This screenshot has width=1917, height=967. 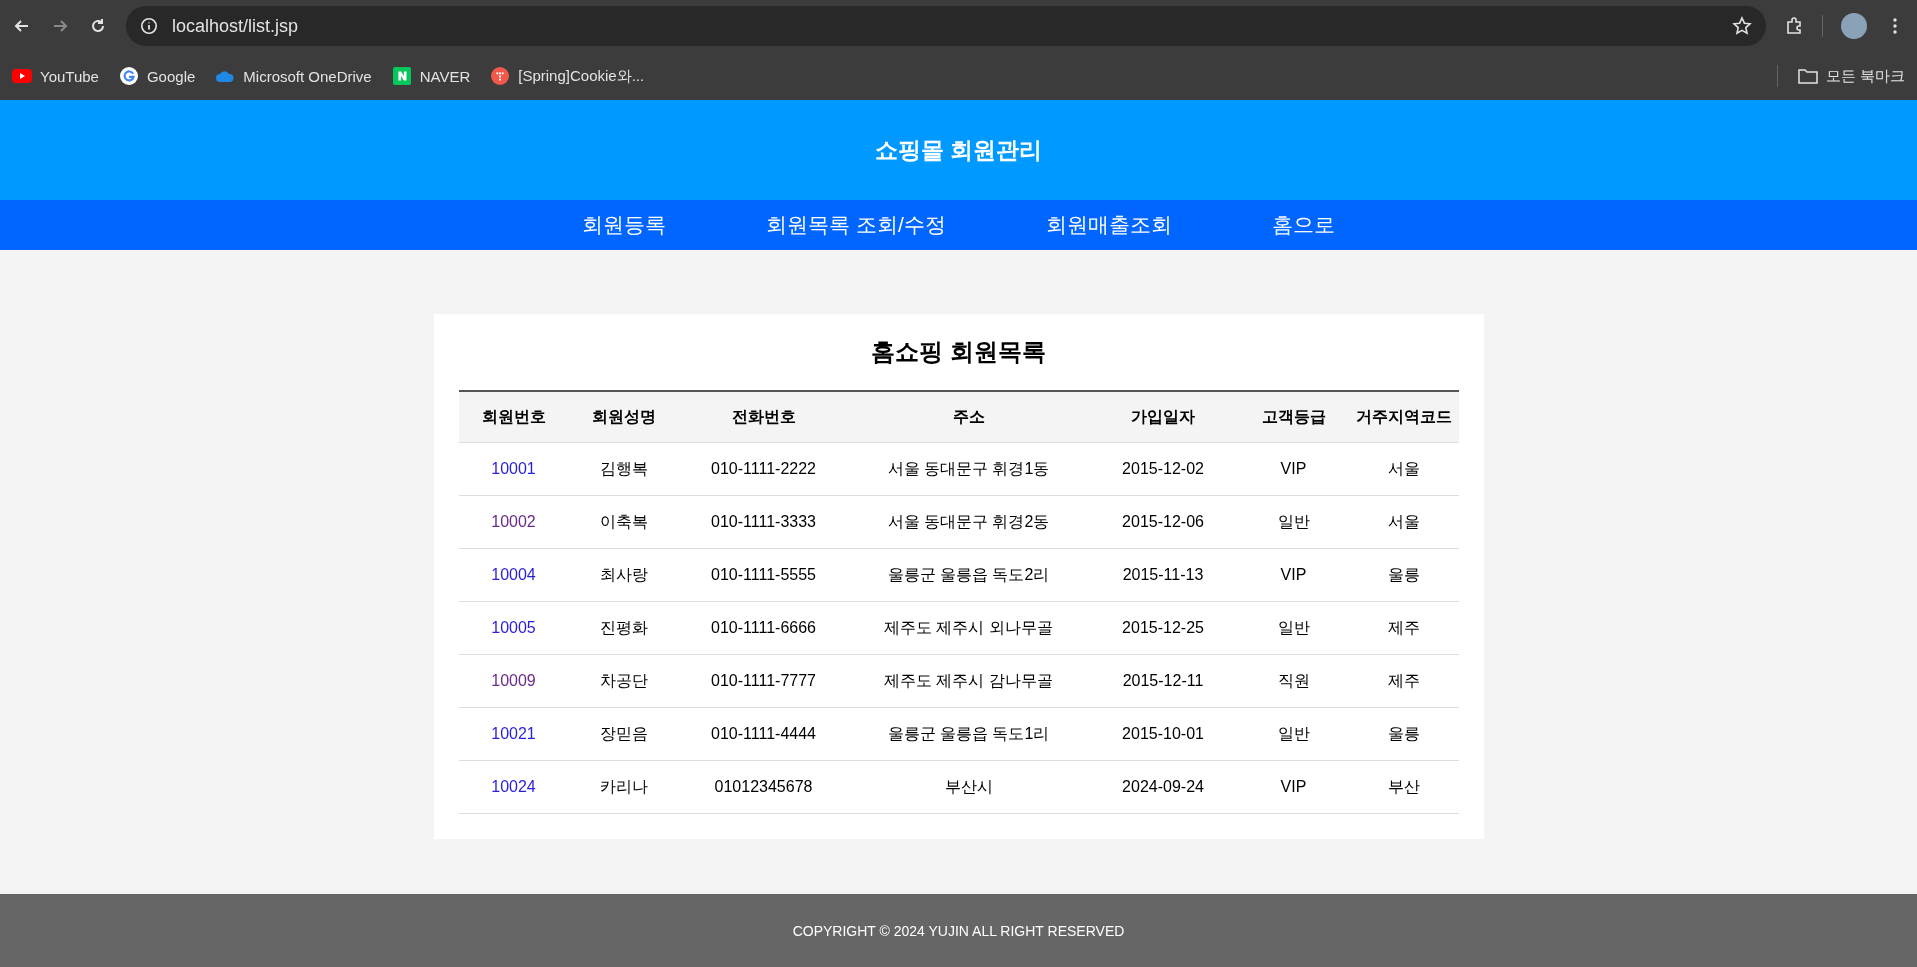 What do you see at coordinates (624, 225) in the screenshot?
I see `nav-link: 회원등록` at bounding box center [624, 225].